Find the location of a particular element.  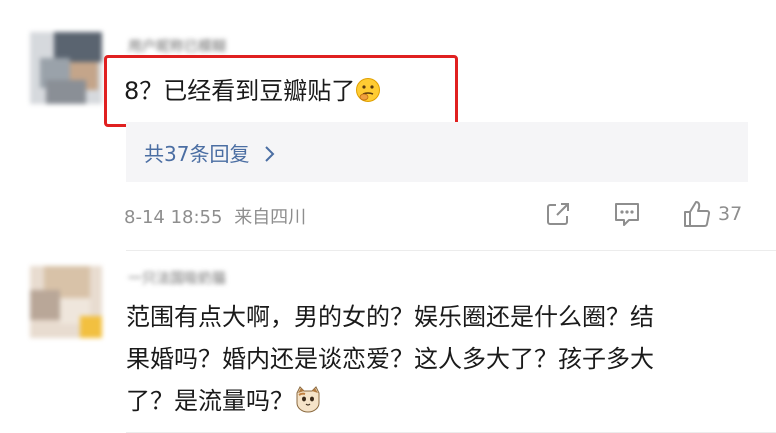

comment-text-line-last: 了？是流量吗？ is located at coordinates (390, 403).